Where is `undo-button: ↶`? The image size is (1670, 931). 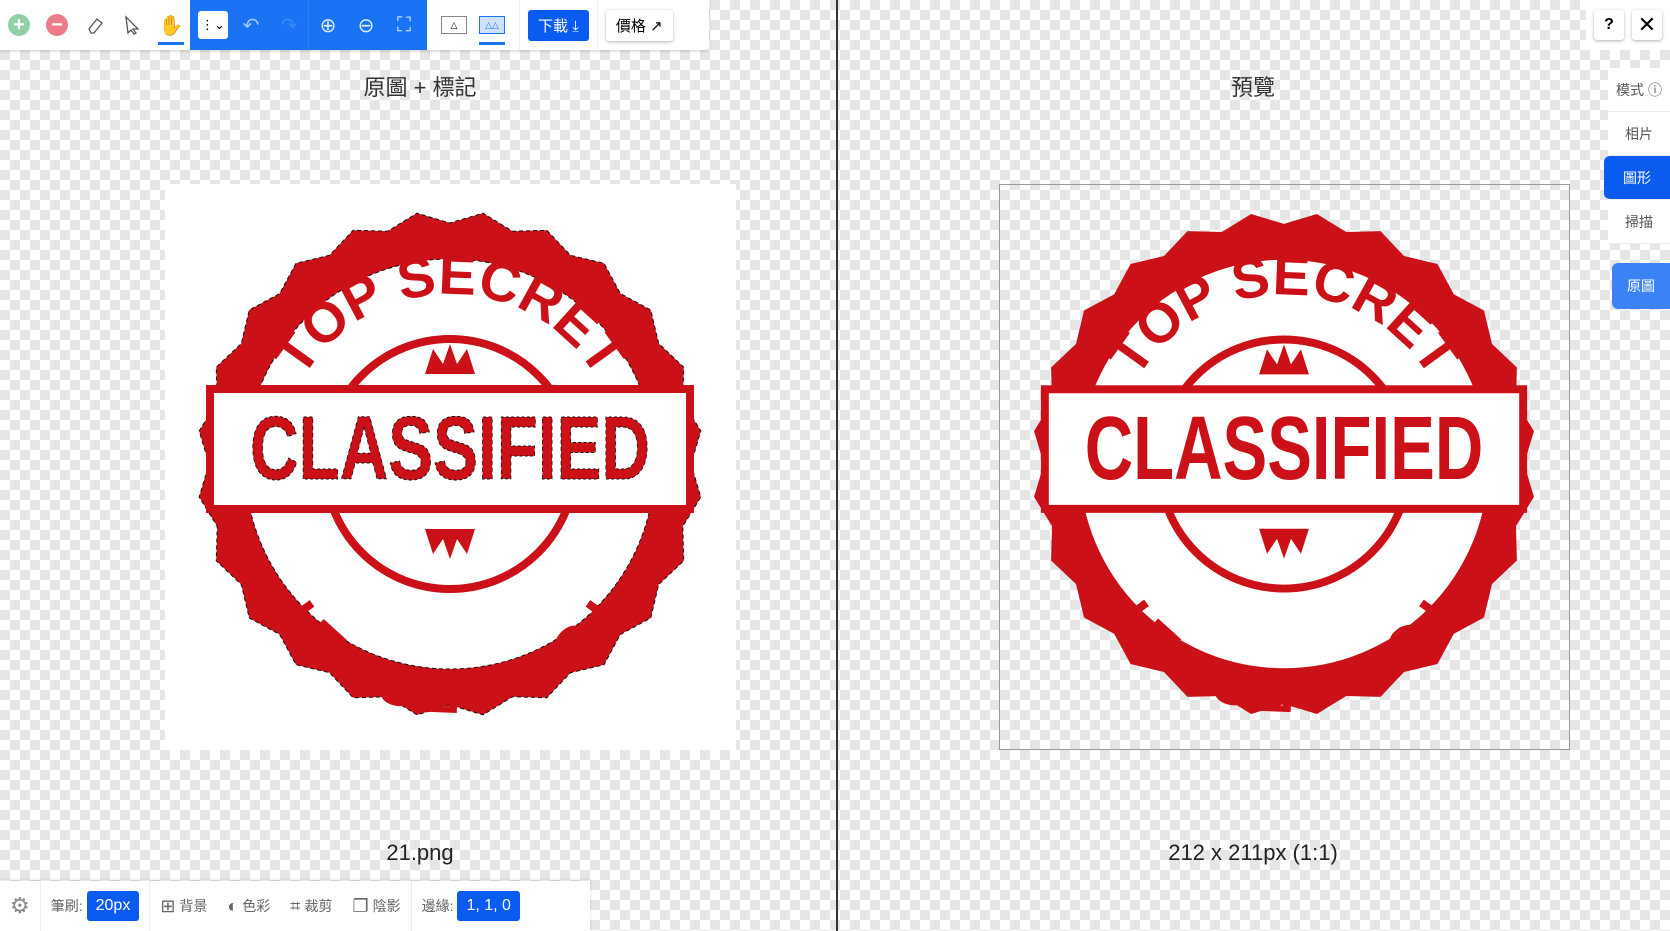
undo-button: ↶ is located at coordinates (251, 25).